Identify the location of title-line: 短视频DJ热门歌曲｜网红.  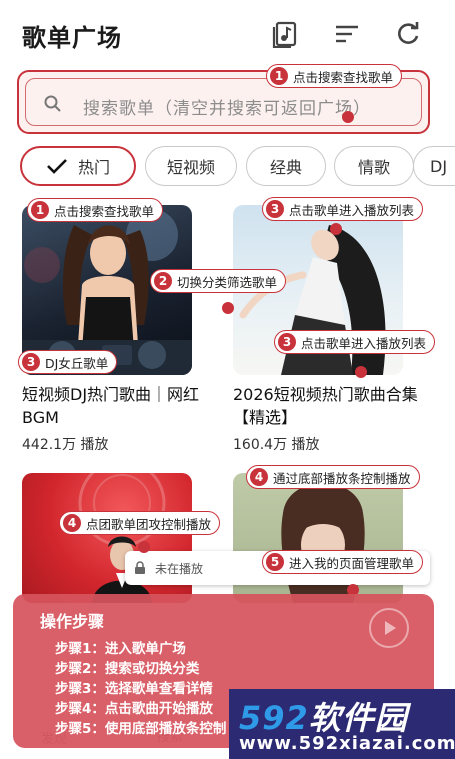
(111, 394).